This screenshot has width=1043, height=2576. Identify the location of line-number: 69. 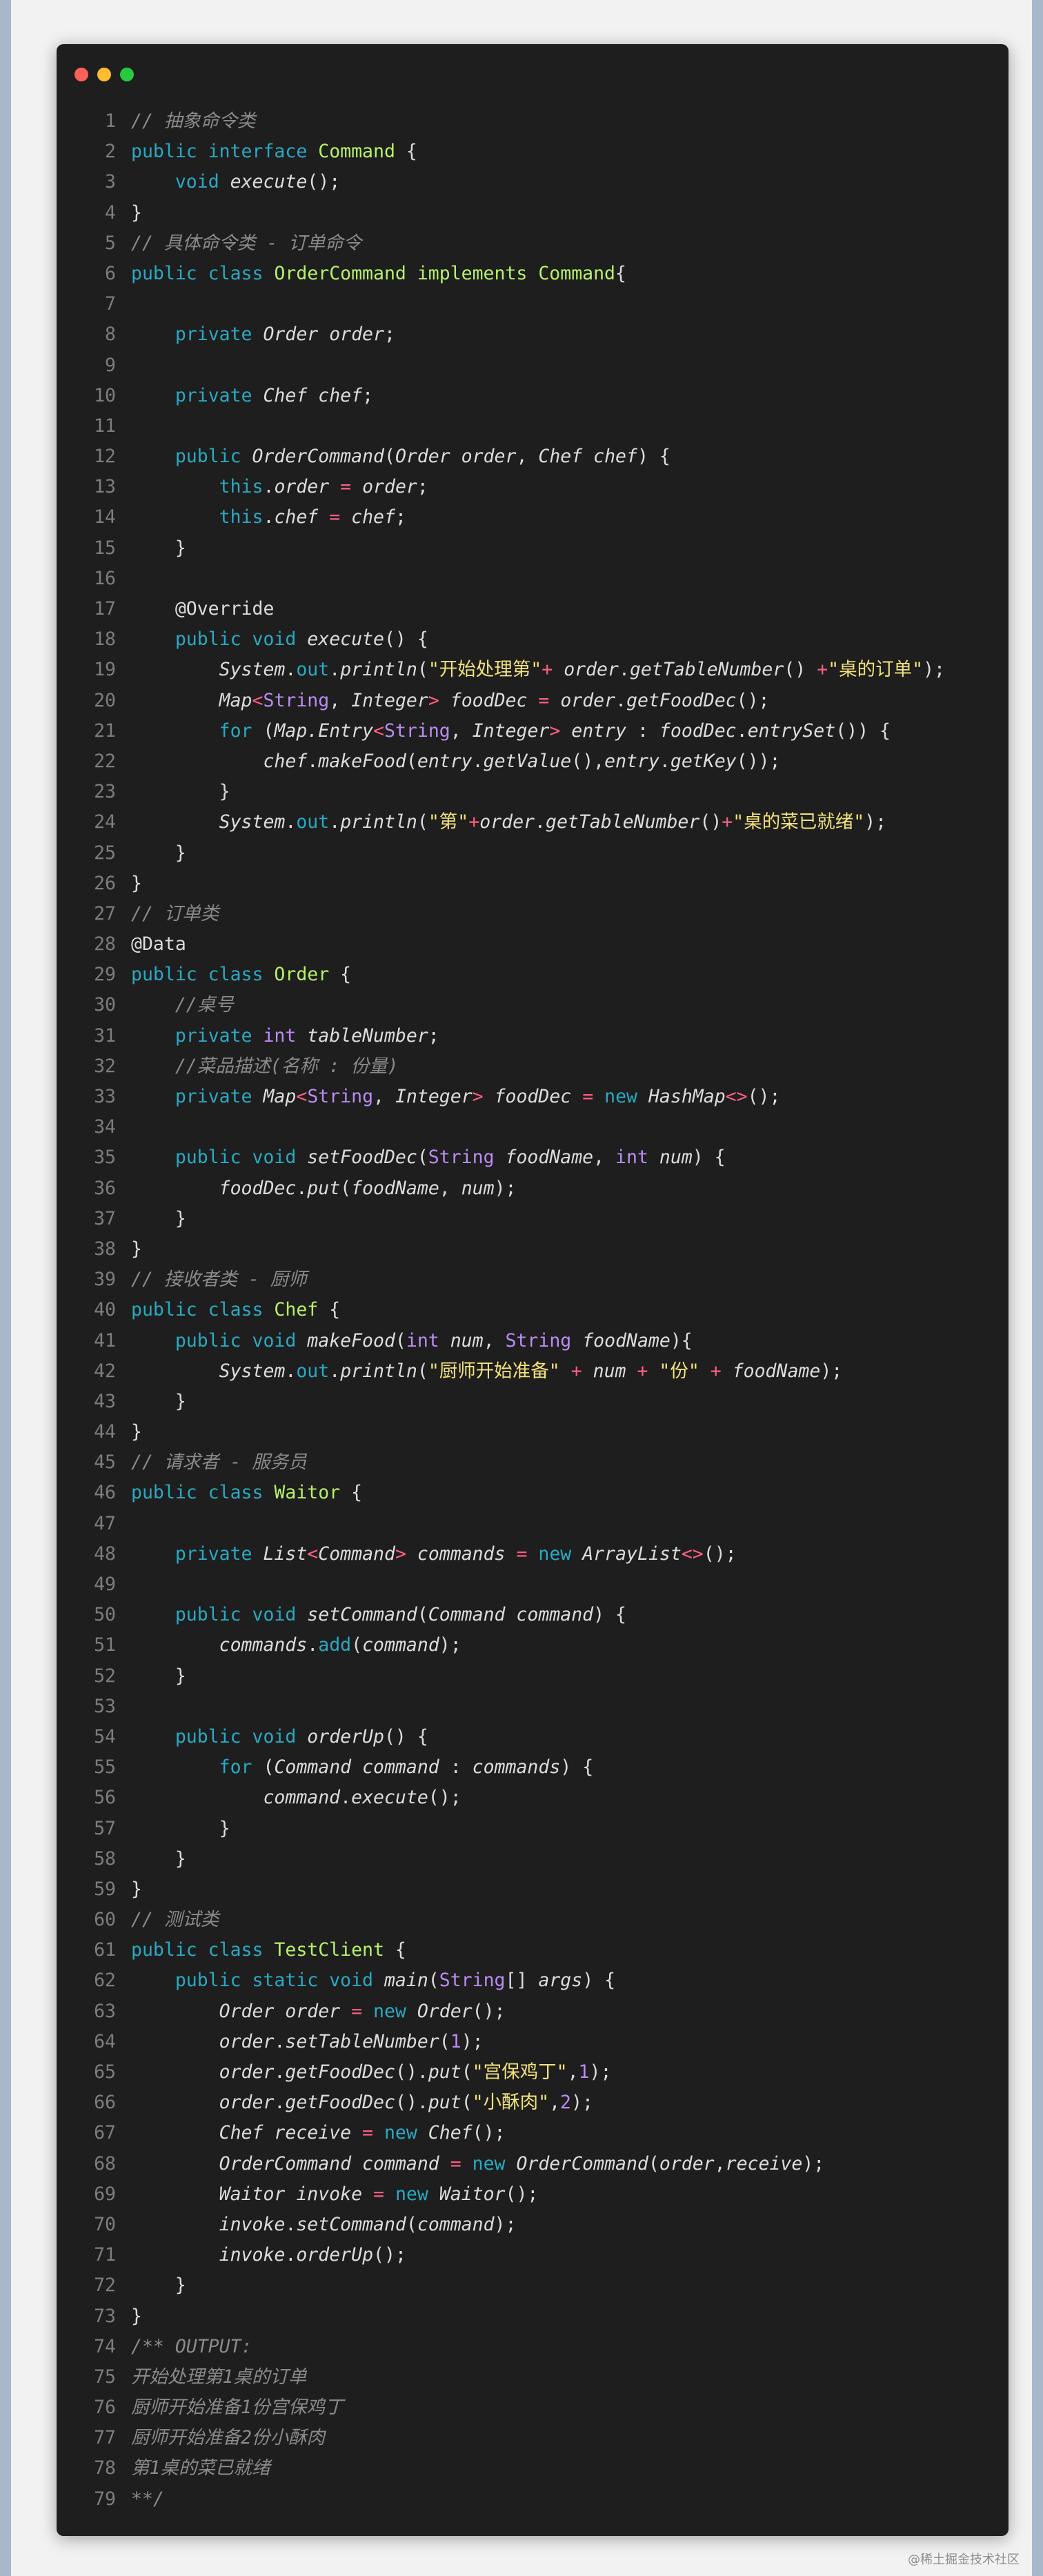
(105, 2194).